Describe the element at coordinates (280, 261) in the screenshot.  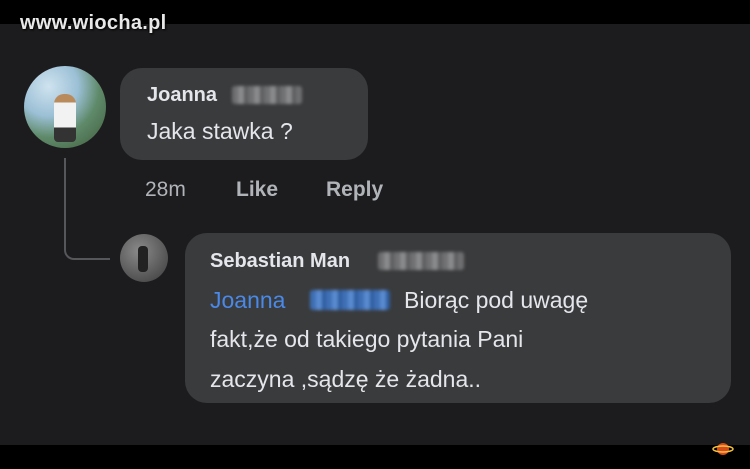
I see `reply-author: Sebastian Man` at that location.